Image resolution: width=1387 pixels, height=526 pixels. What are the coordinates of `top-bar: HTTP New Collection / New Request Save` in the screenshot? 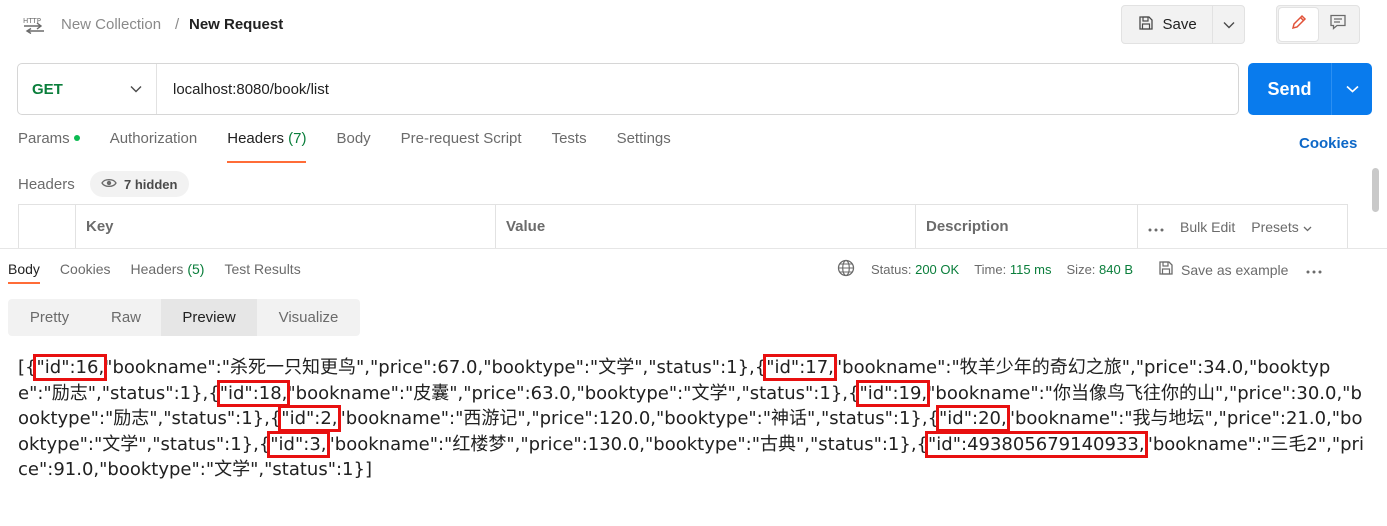 It's located at (693, 25).